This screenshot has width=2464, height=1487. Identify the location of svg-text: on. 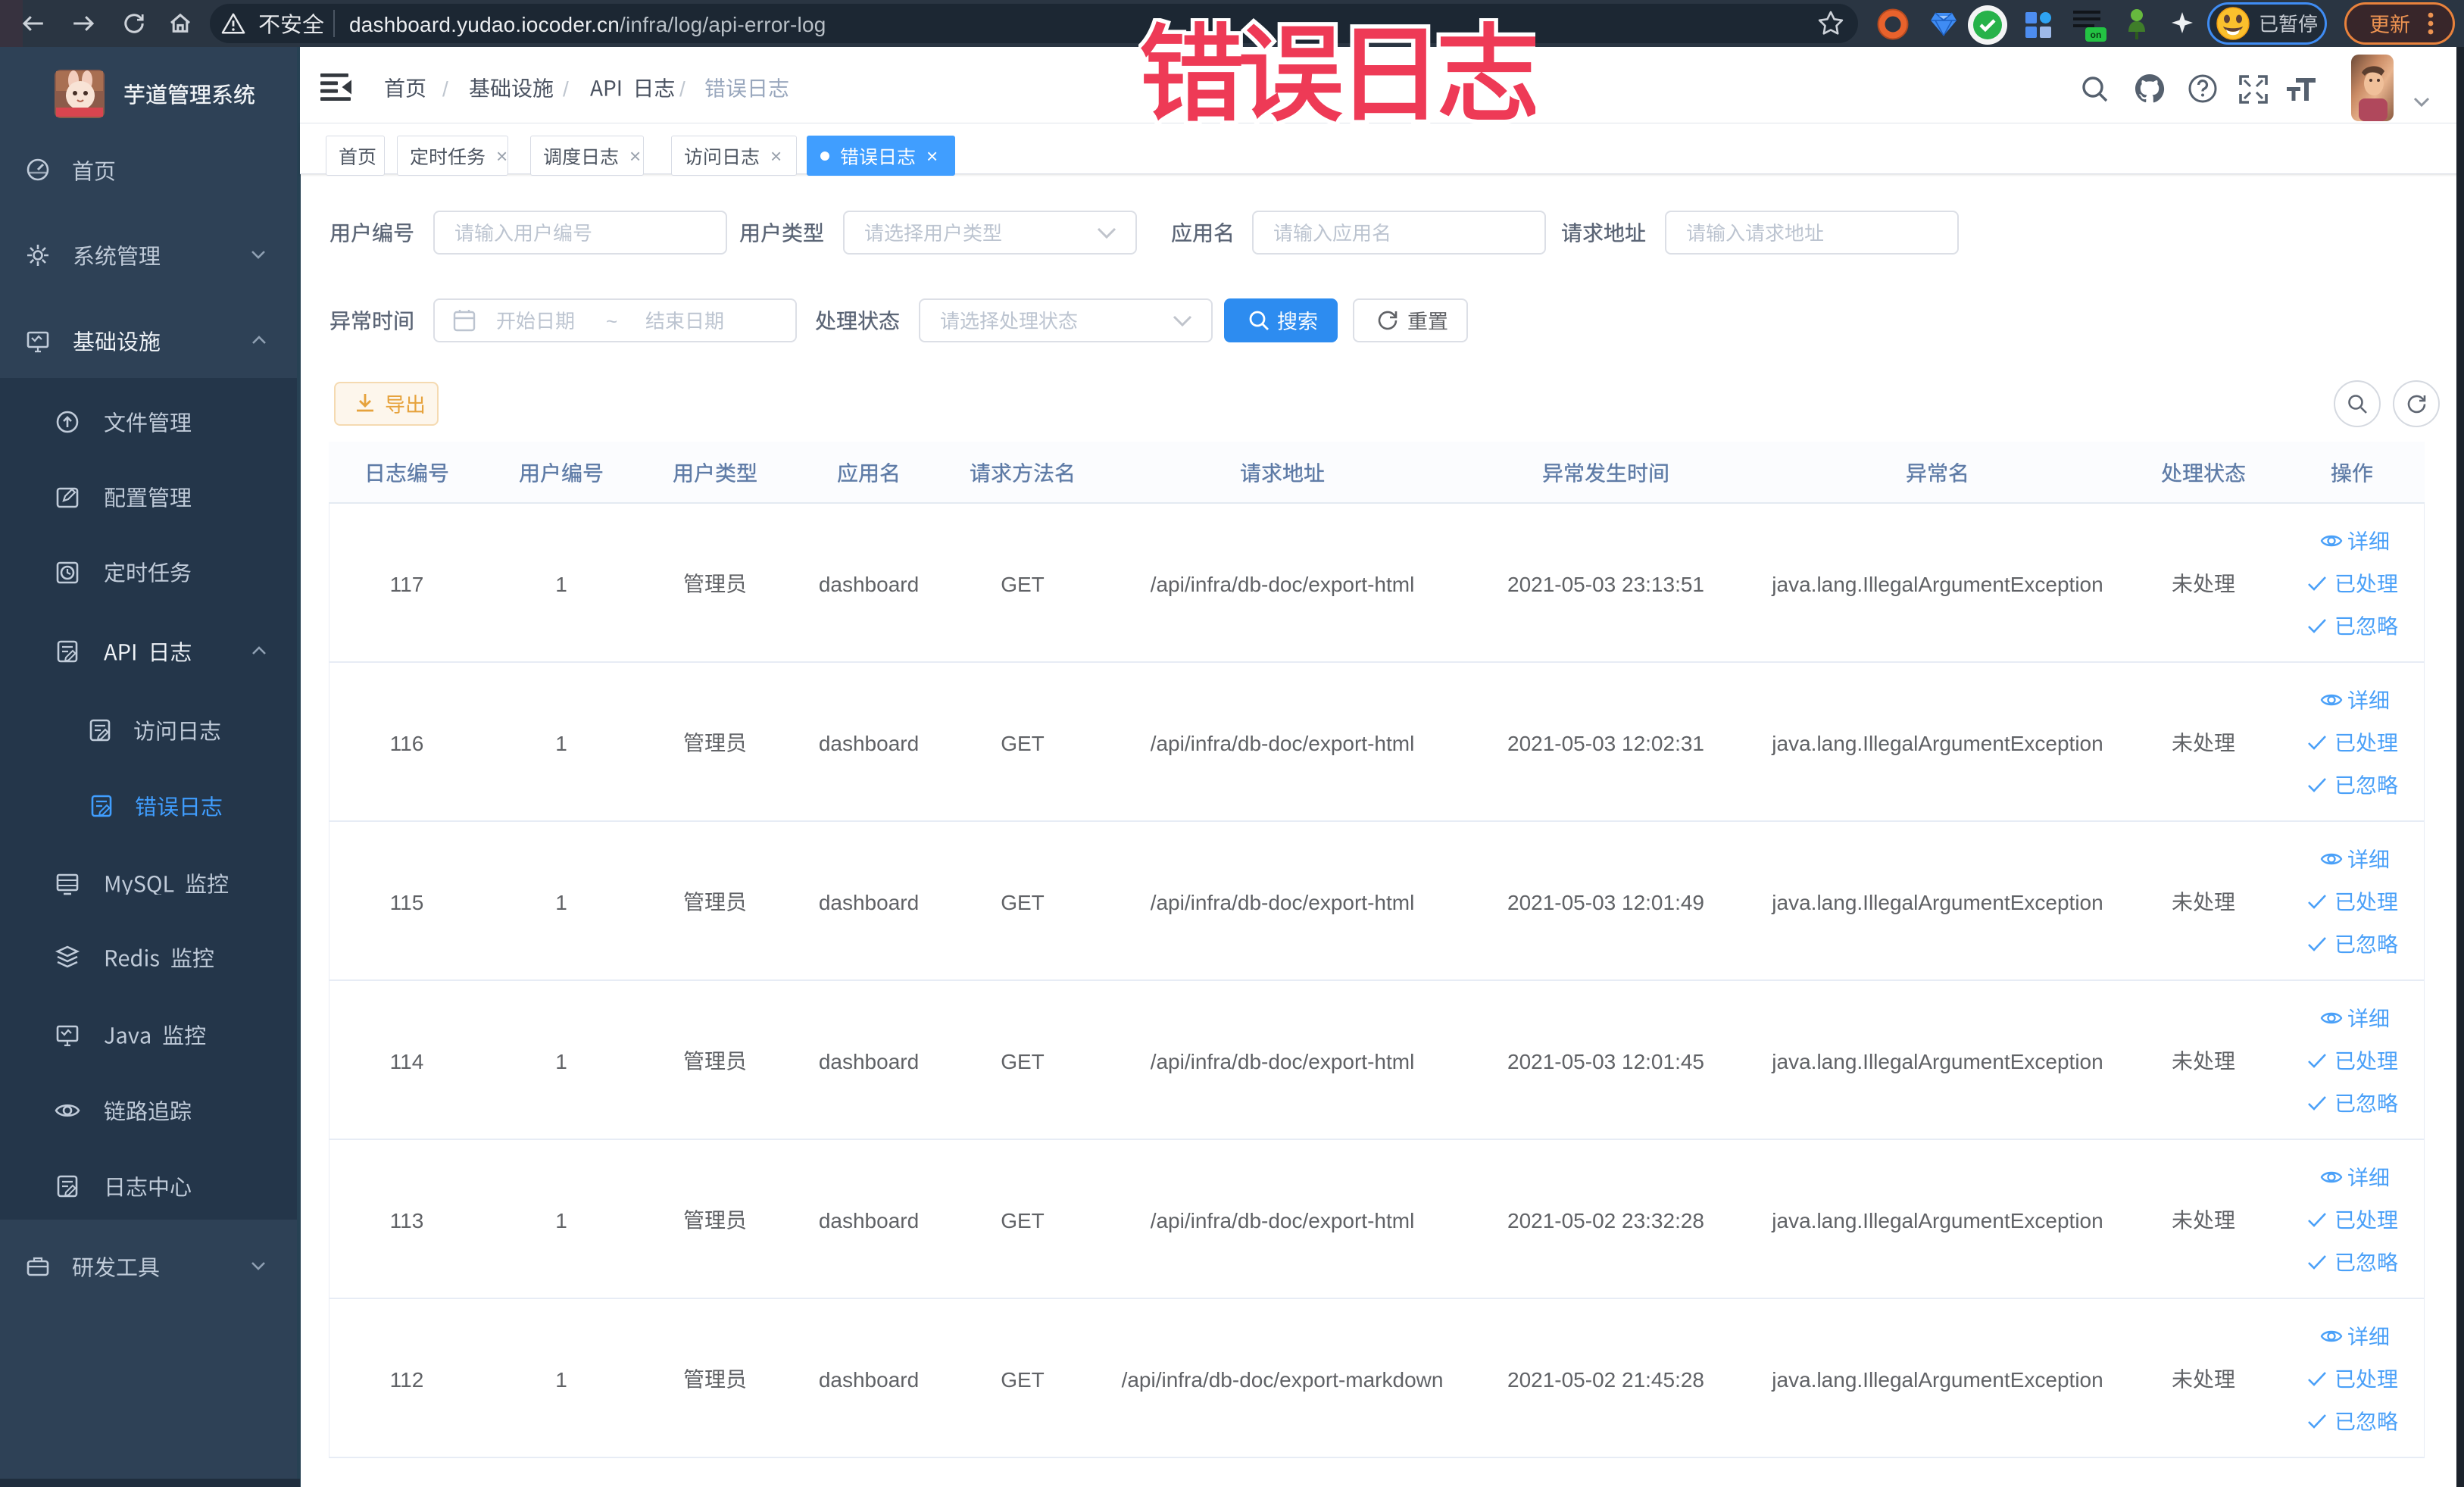
(2096, 35).